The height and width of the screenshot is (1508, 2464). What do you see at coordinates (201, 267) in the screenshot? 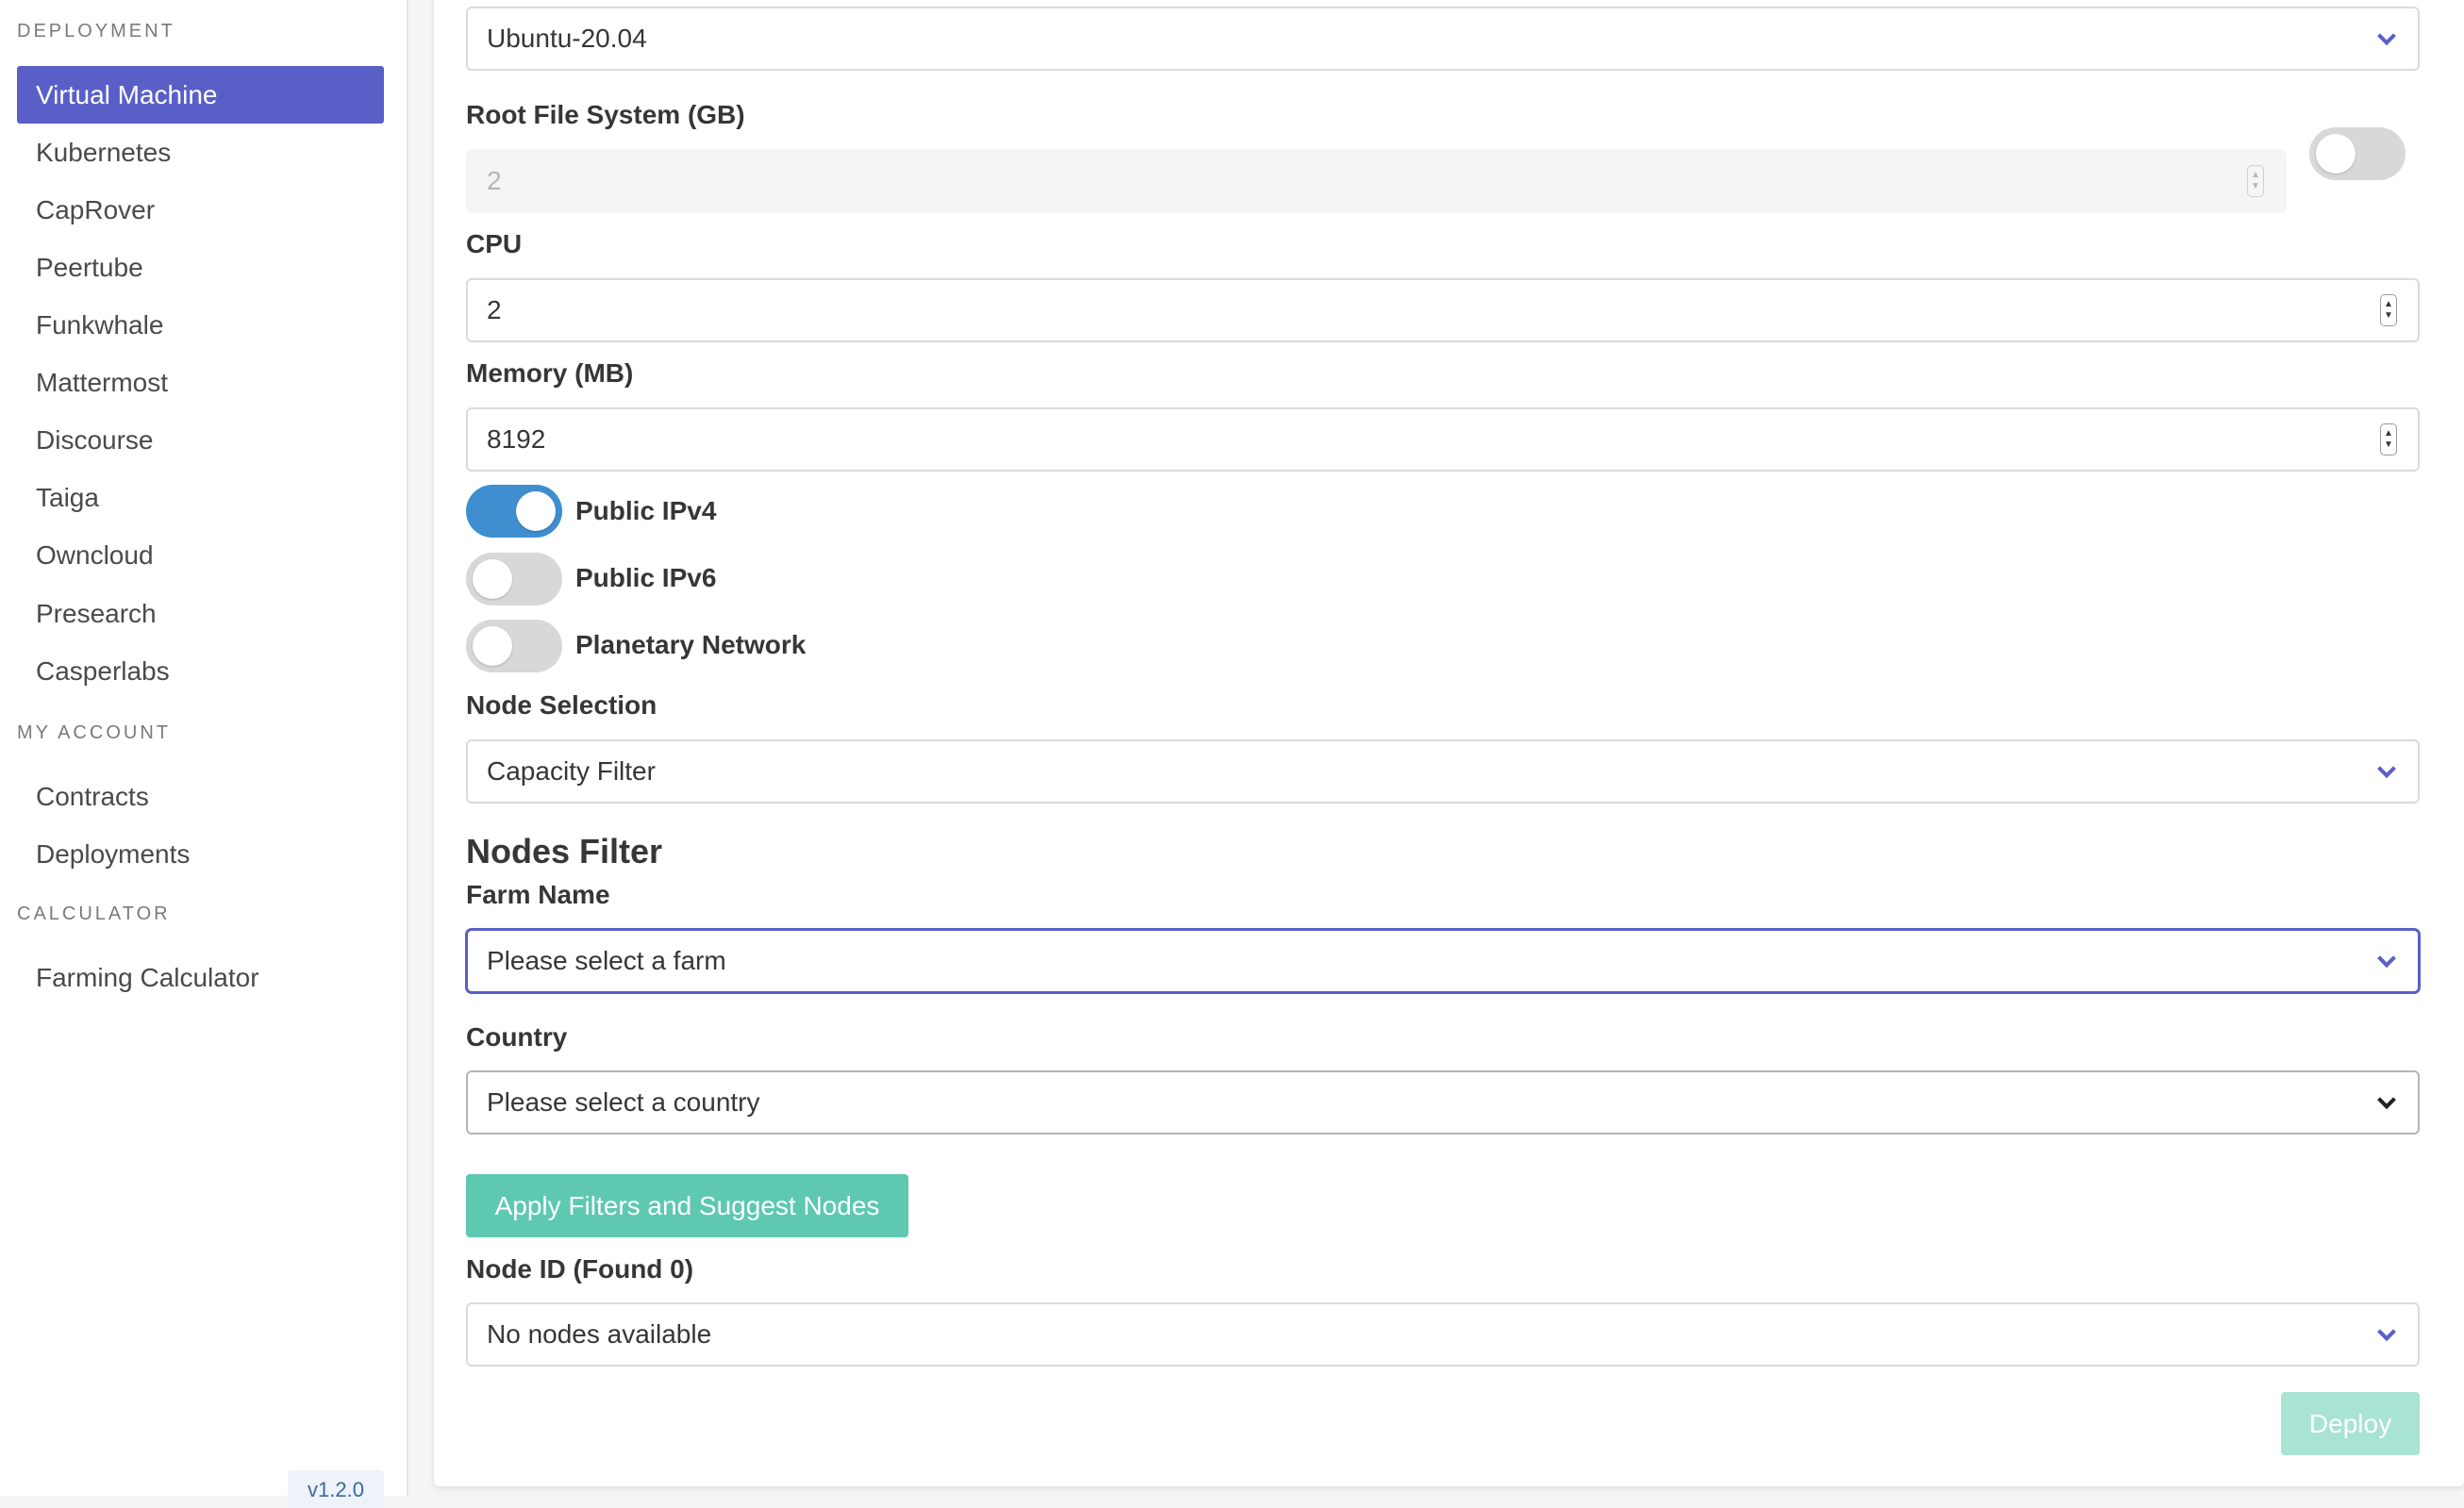
I see `sidebar-item-peertube: Peertube` at bounding box center [201, 267].